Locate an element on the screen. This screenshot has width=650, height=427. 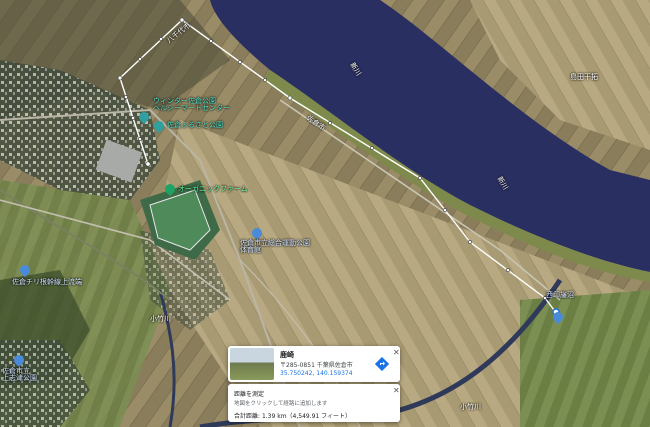
poi-label: 佐倉ふるさと公園 is located at coordinates (195, 125).